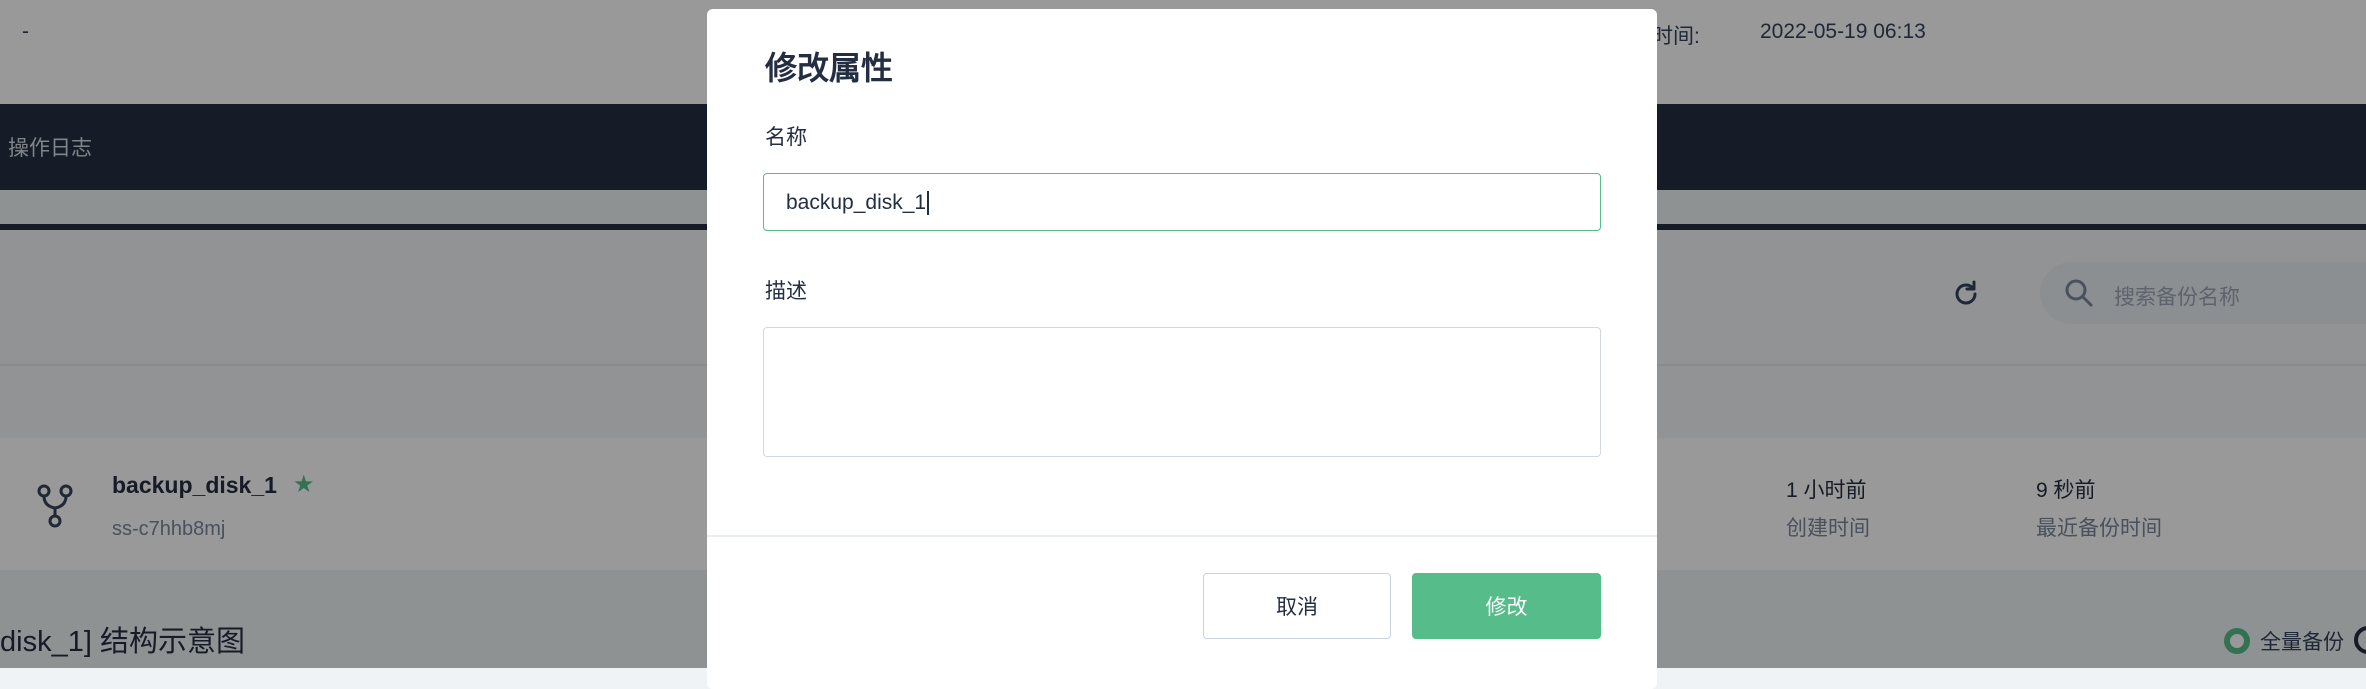  I want to click on cancel-button: 取消, so click(1297, 606).